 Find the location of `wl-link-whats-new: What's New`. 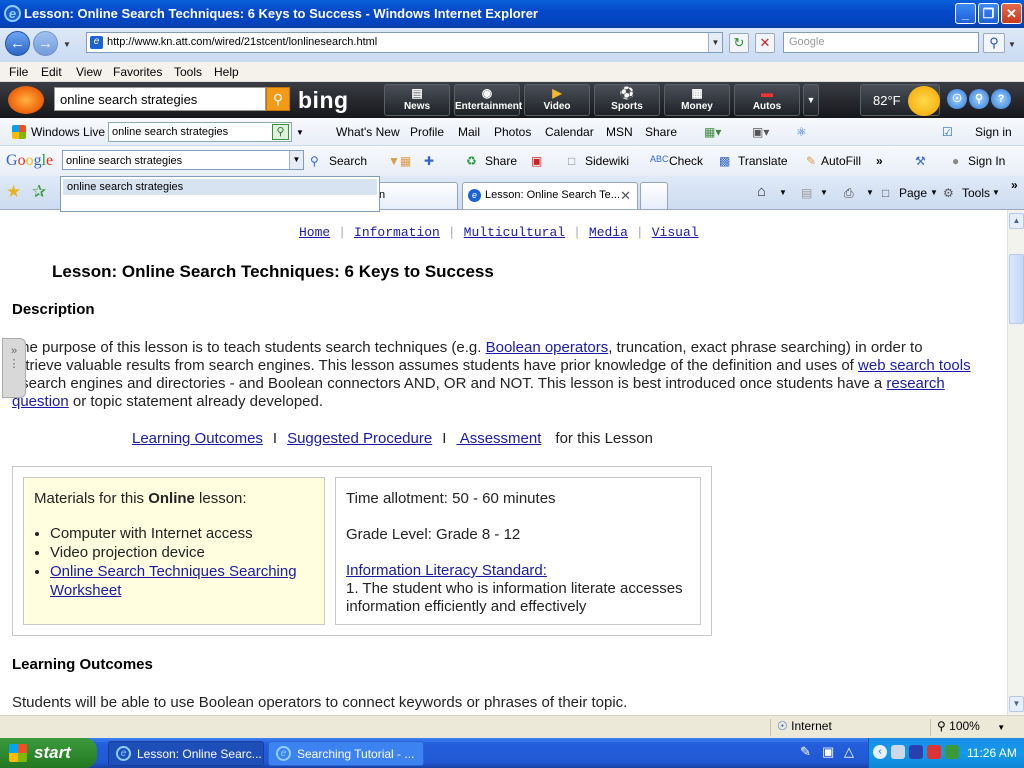

wl-link-whats-new: What's New is located at coordinates (368, 132).